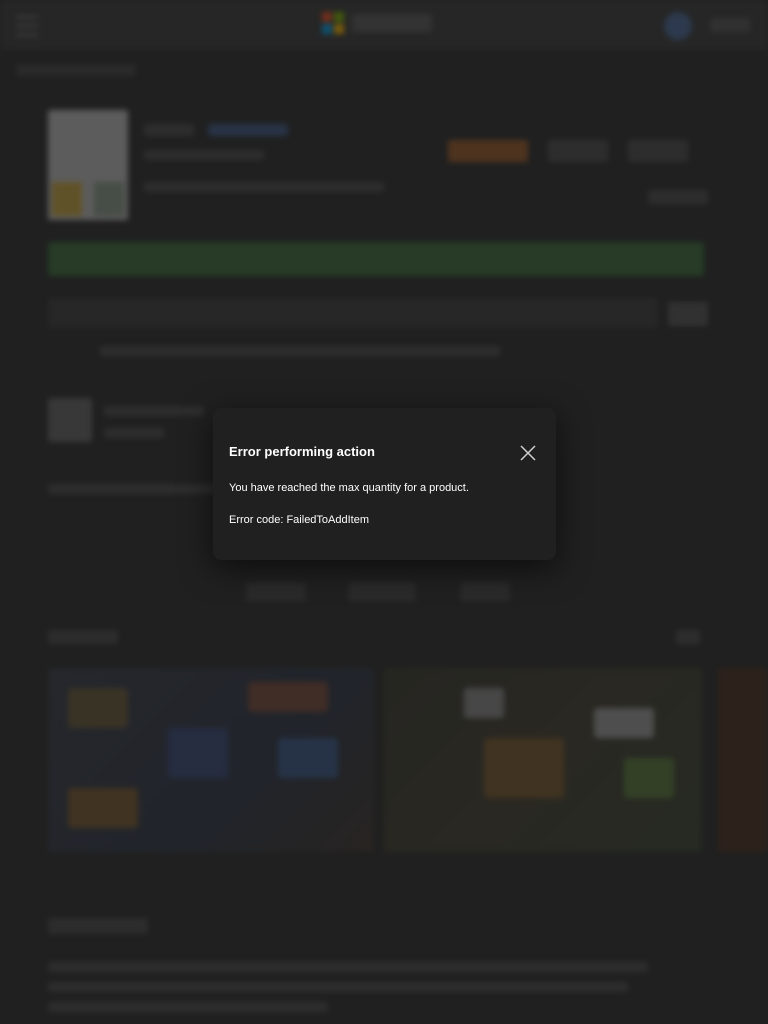 The height and width of the screenshot is (1024, 768). Describe the element at coordinates (299, 520) in the screenshot. I see `error-code: Error code: FailedToAddItem` at that location.